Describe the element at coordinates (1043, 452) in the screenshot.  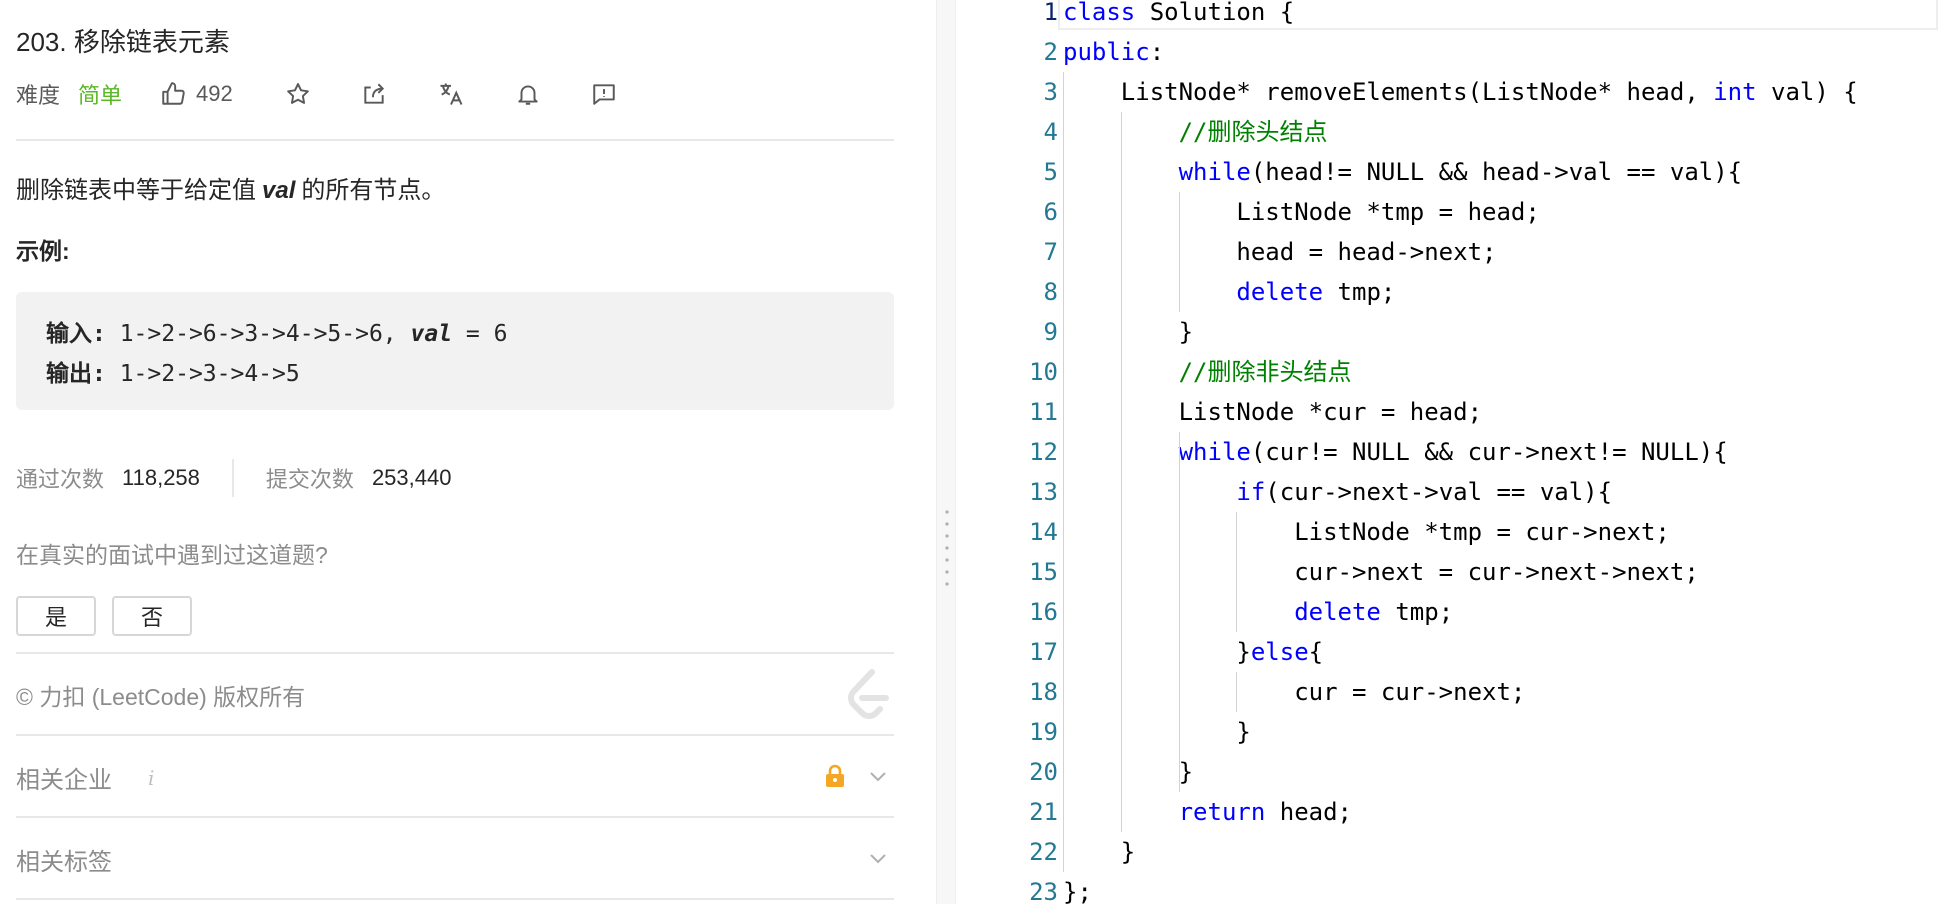
I see `line-number: 12` at that location.